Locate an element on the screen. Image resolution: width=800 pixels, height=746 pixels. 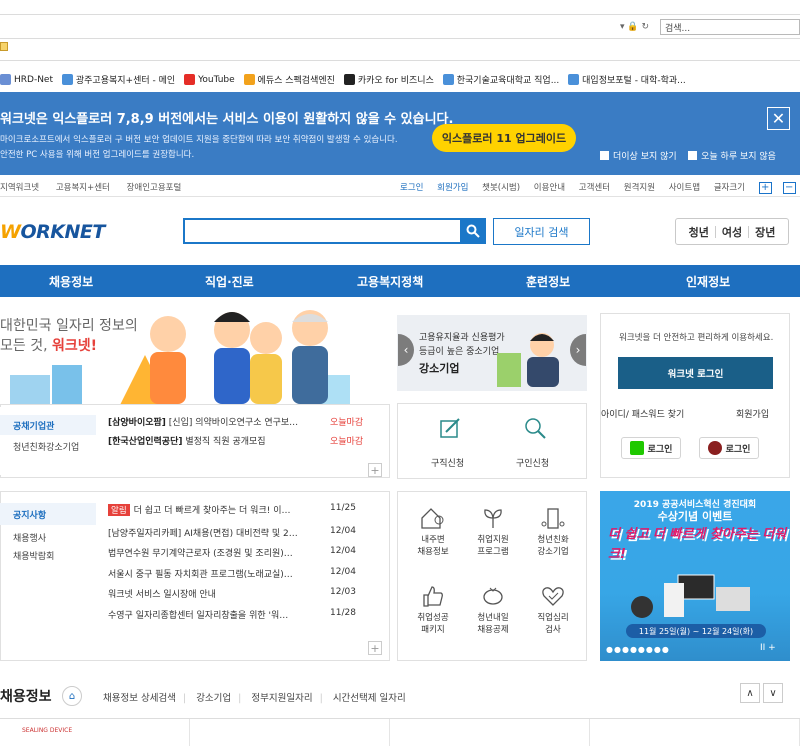
pause-play-controls: II + is located at coordinates (768, 648).